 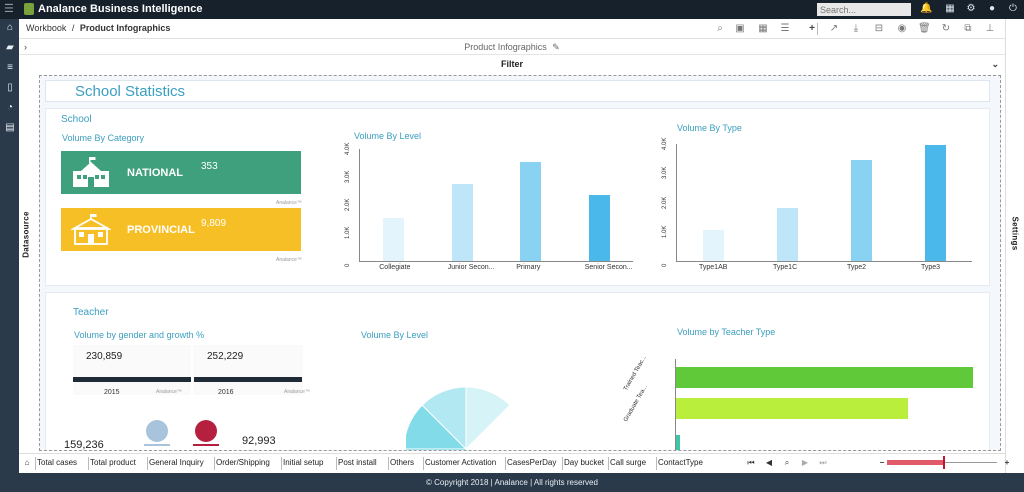 I want to click on report-icon: ▤, so click(x=10, y=128).